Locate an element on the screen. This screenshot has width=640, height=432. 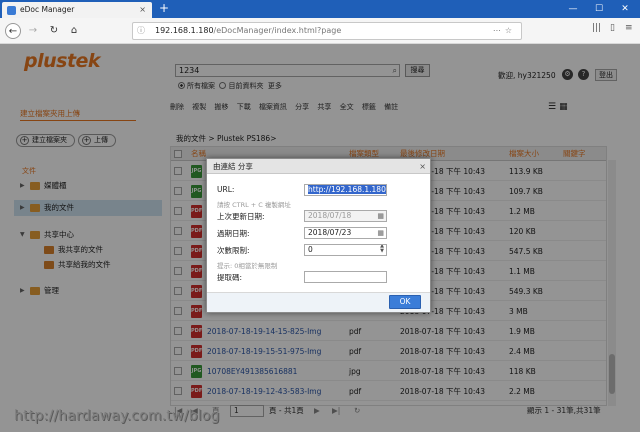
share-url-field: http://192.168.1.180/e is located at coordinates (345, 190).